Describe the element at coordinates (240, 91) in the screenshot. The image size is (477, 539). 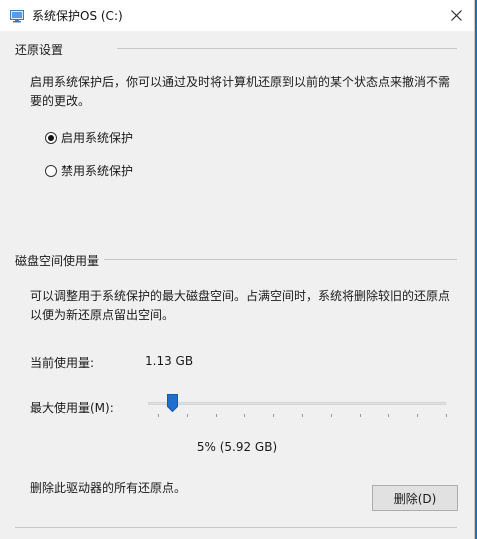
I see `restore-settings-description: 启用系统保护后，你可以通过及时将计算机还原到以前的某个状态点来撤消不需要的更改。` at that location.